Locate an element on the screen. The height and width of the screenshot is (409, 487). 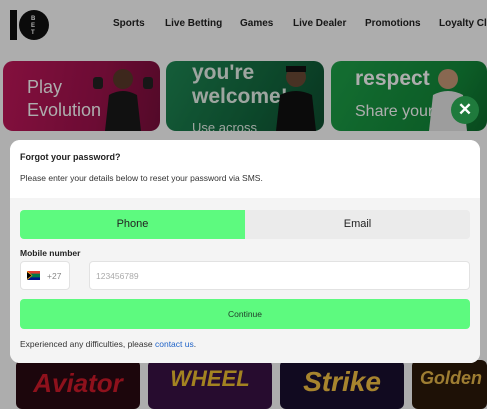
help-text-end: . is located at coordinates (195, 344).